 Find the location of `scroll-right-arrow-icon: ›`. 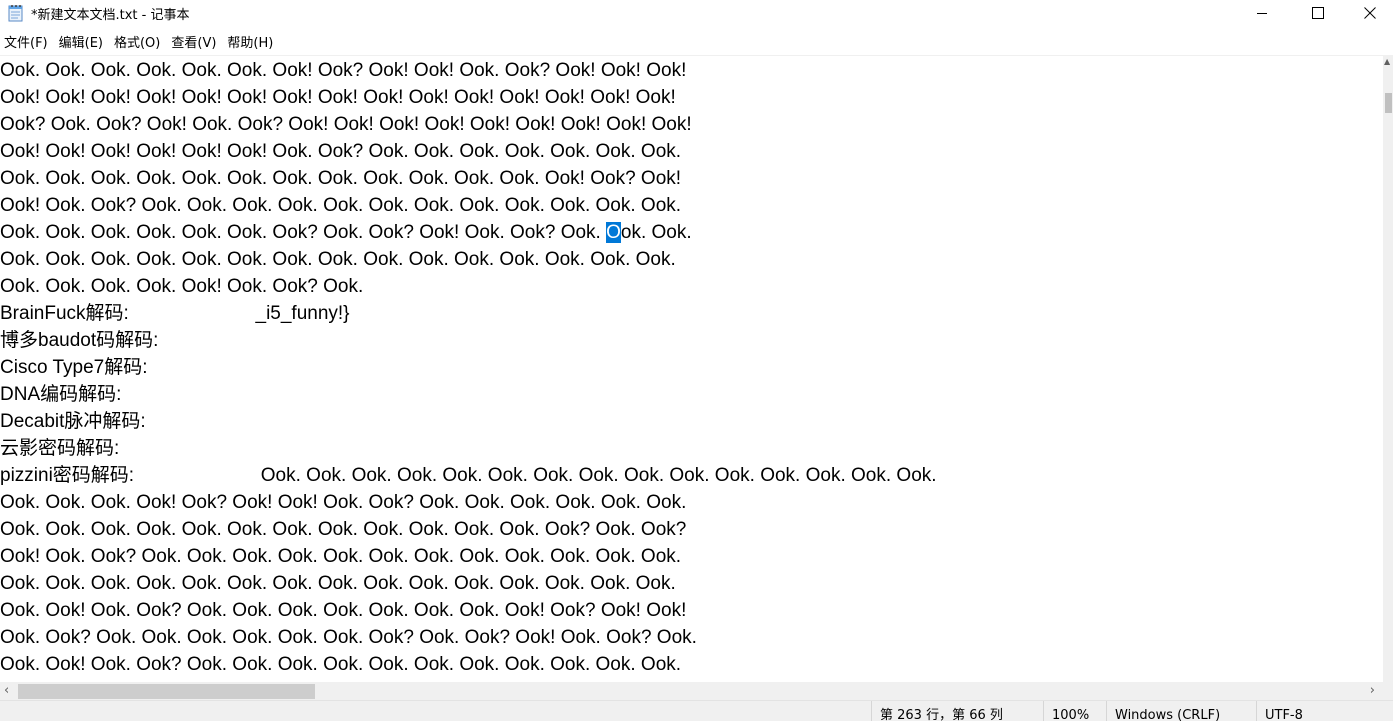

scroll-right-arrow-icon: › is located at coordinates (1372, 690).